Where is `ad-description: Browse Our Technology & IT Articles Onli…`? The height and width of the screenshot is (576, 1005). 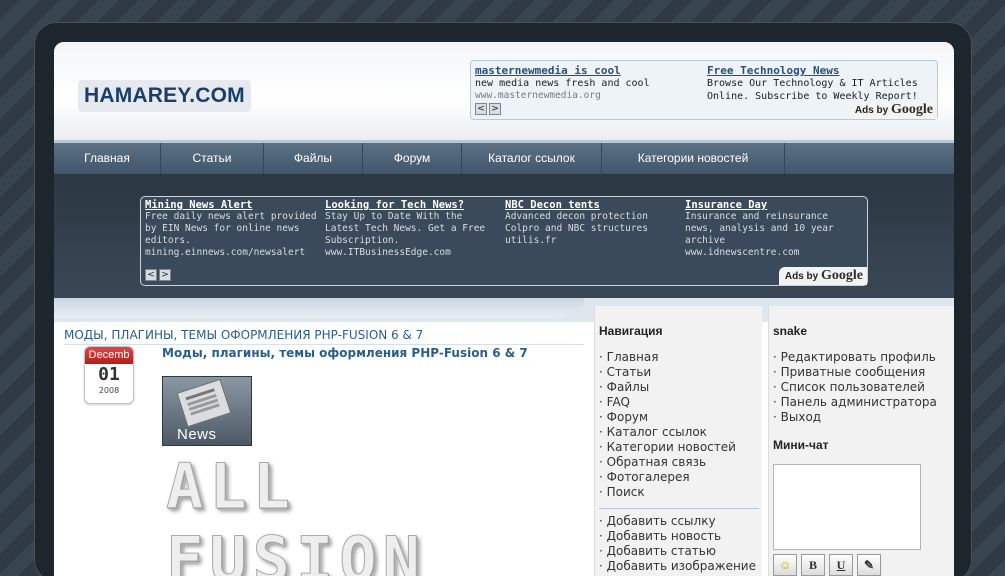 ad-description: Browse Our Technology & IT Articles Onli… is located at coordinates (812, 90).